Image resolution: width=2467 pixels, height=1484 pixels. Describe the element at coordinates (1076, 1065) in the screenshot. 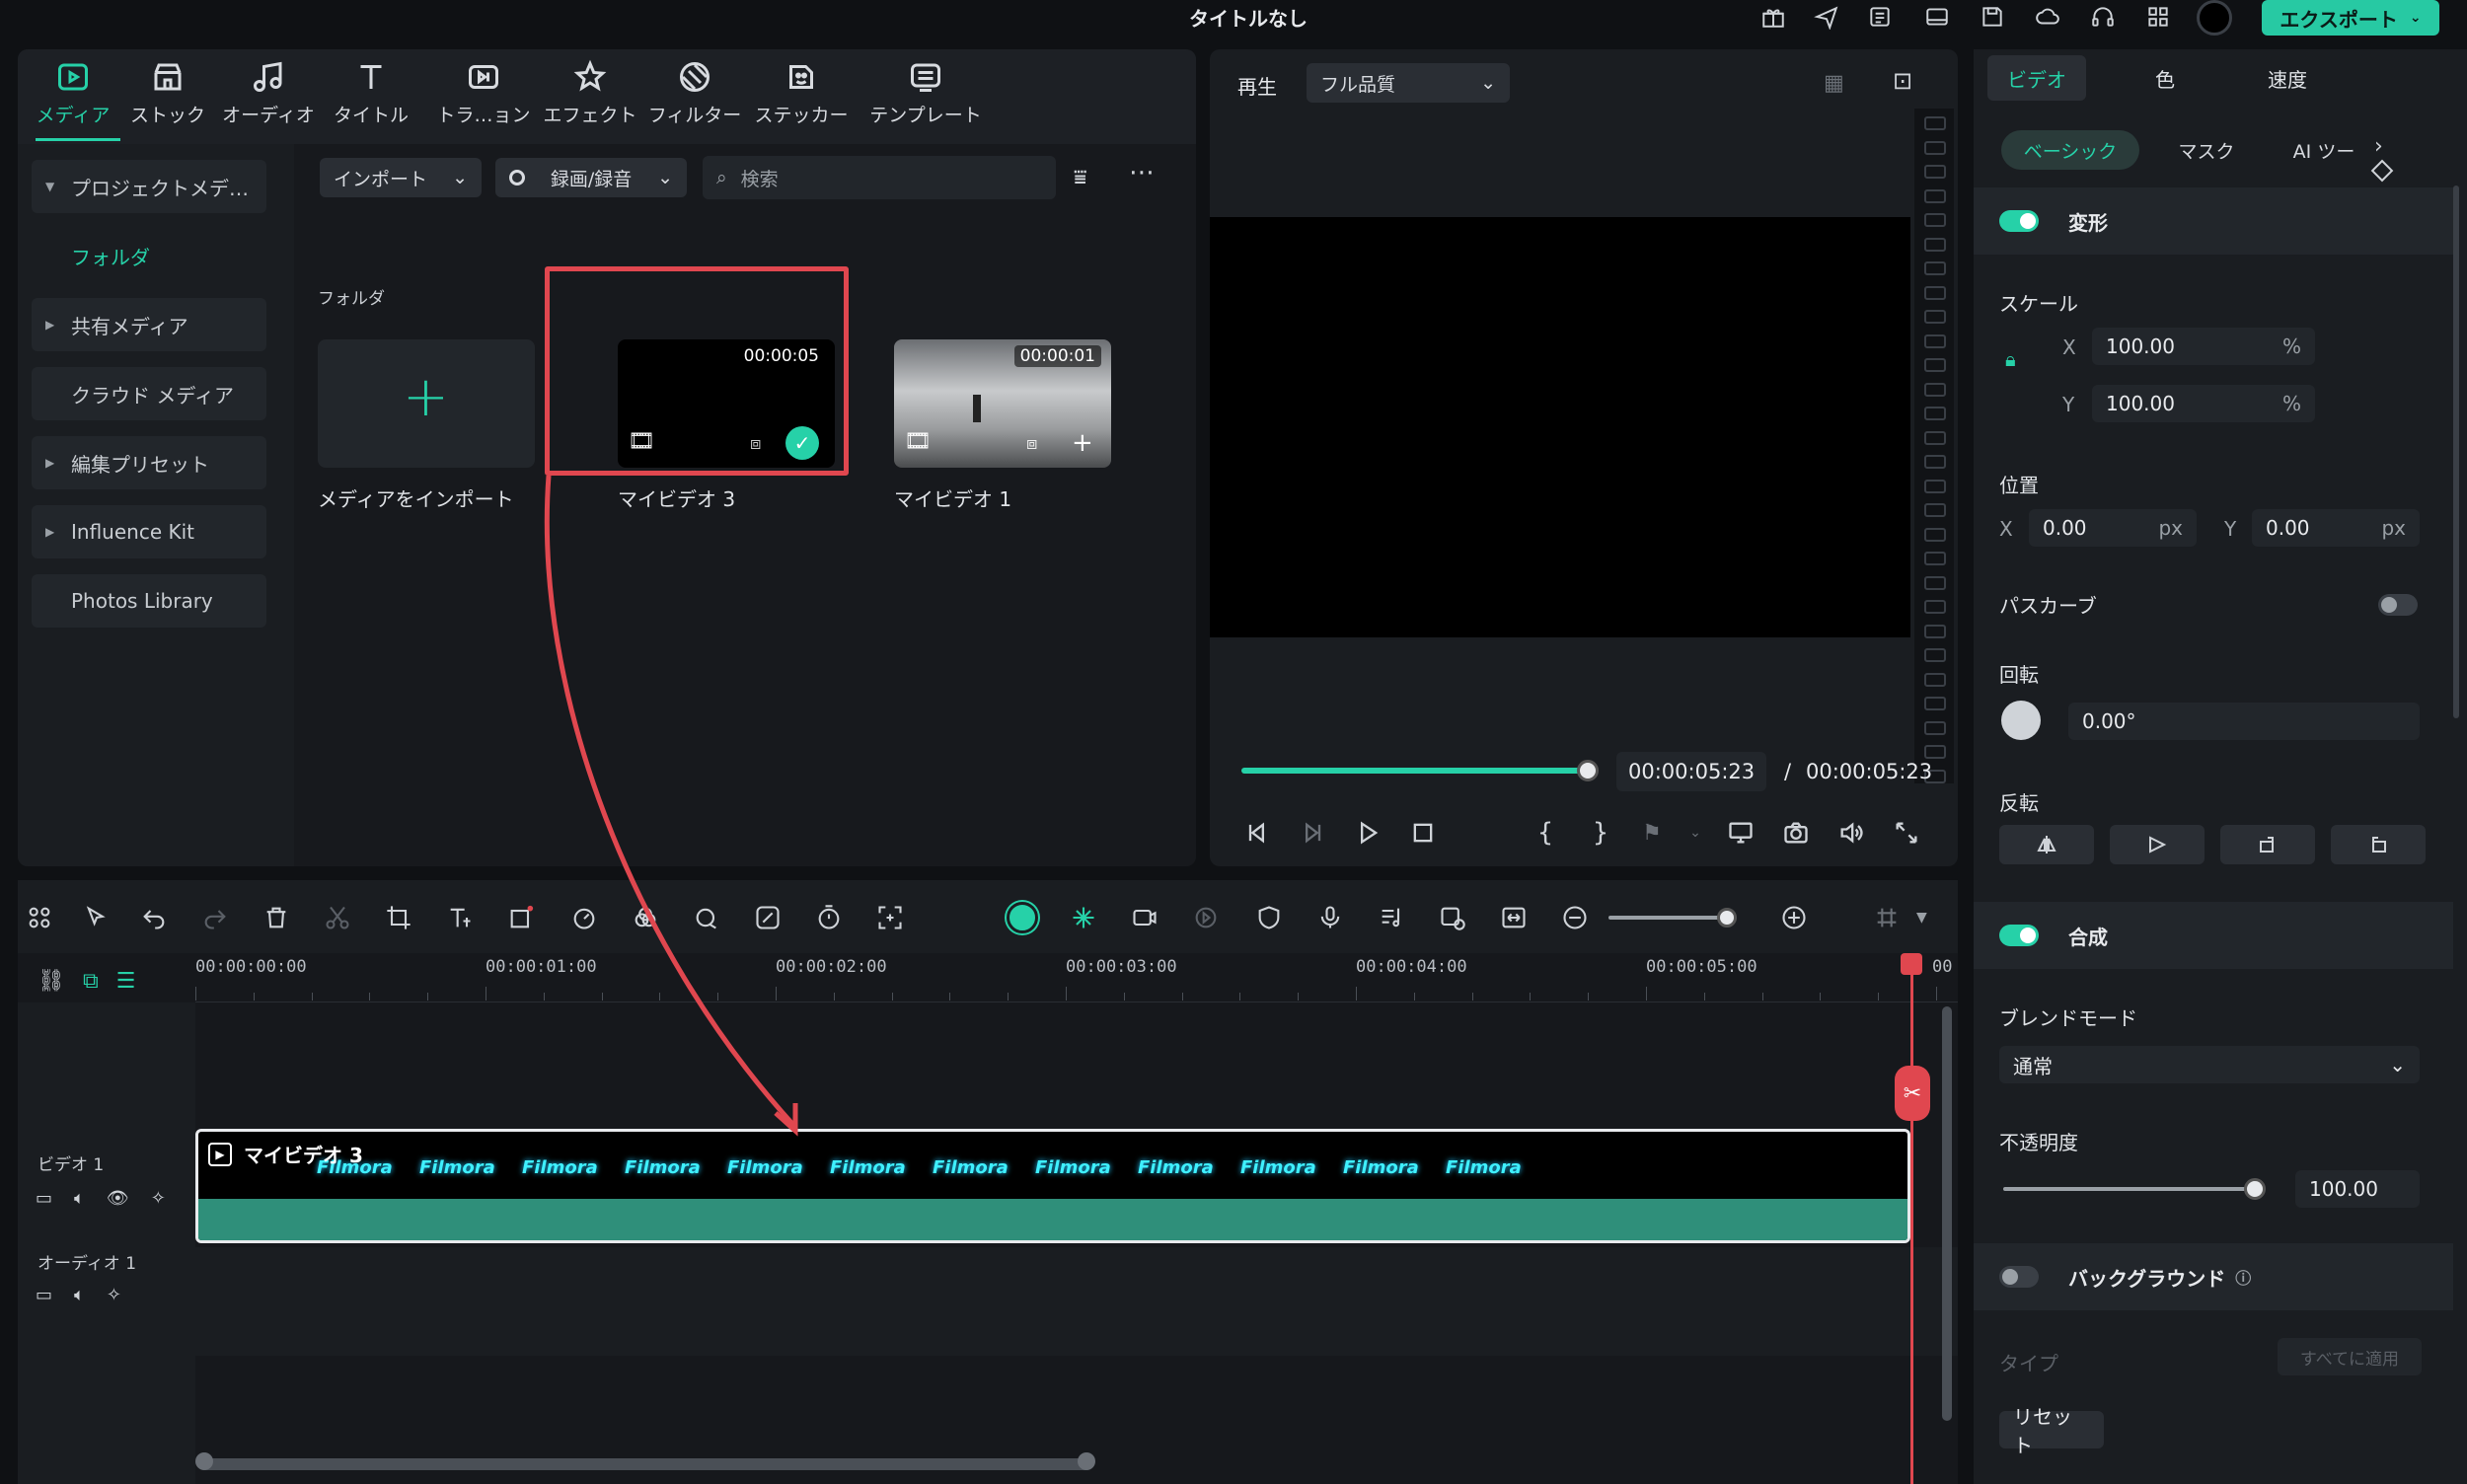

I see `empty-track-area` at that location.